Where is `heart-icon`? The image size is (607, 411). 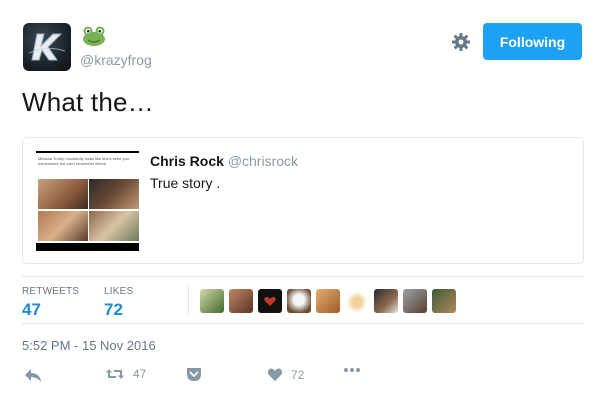 heart-icon is located at coordinates (275, 374).